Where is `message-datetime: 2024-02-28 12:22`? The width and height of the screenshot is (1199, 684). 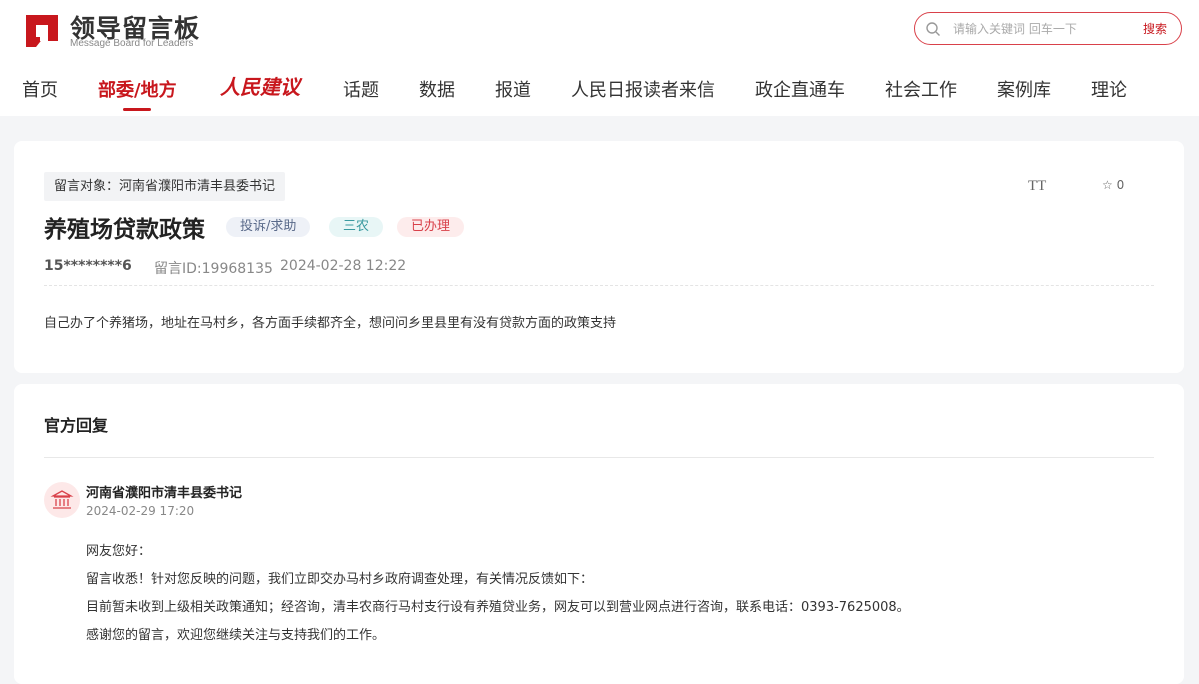
message-datetime: 2024-02-28 12:22 is located at coordinates (343, 266).